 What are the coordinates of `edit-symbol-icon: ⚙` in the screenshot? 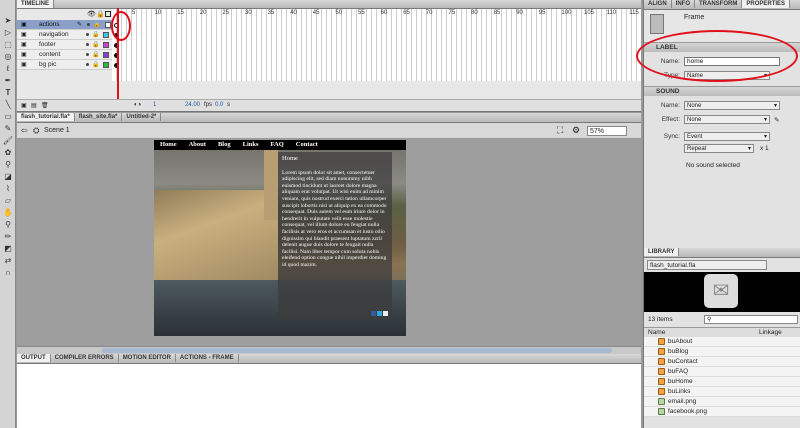 It's located at (576, 130).